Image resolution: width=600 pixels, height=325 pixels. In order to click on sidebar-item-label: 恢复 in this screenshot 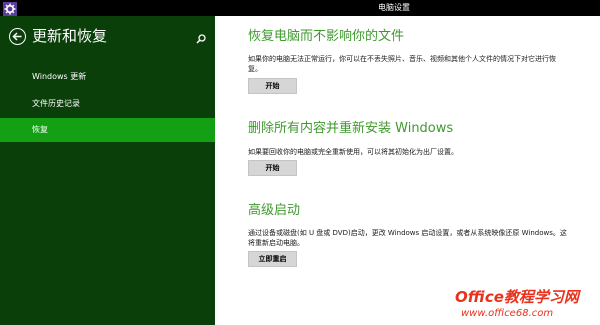, I will do `click(40, 129)`.